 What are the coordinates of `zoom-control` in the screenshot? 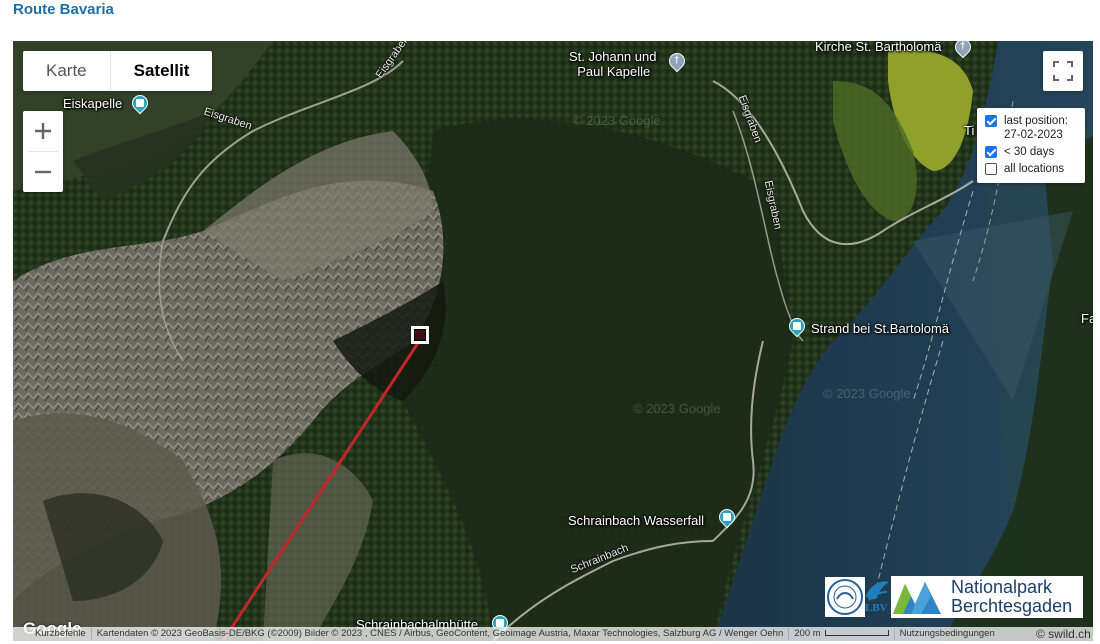 It's located at (43, 151).